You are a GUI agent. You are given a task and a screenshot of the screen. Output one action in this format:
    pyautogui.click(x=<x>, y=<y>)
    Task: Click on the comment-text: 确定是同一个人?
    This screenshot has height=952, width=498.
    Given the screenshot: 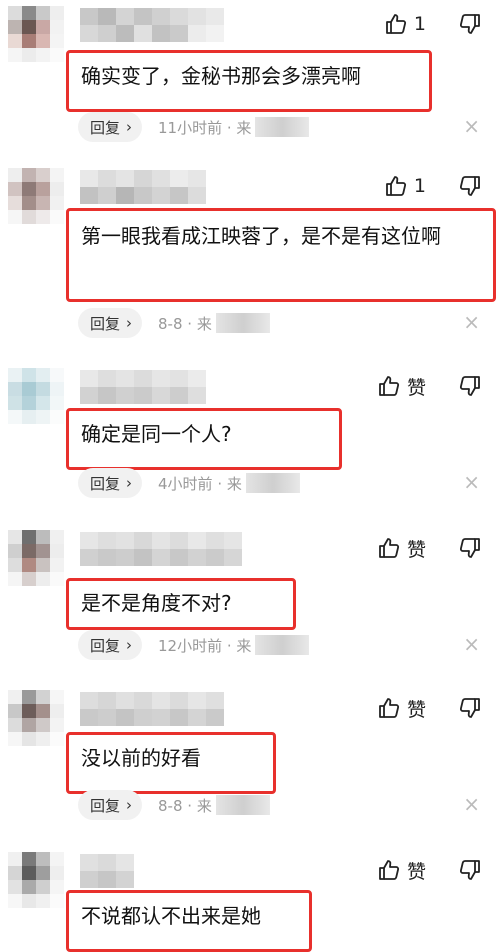 What is the action you would take?
    pyautogui.click(x=204, y=439)
    